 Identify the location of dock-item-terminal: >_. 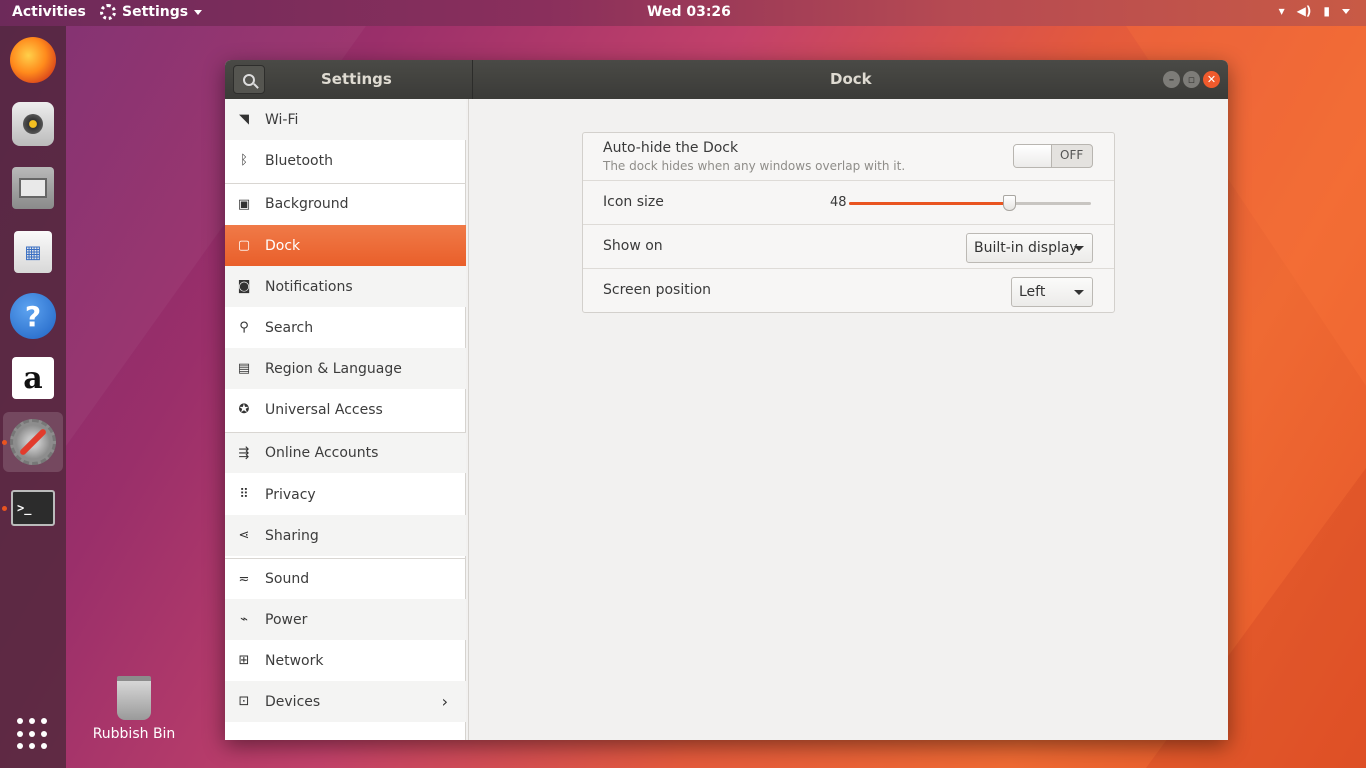
(33, 508).